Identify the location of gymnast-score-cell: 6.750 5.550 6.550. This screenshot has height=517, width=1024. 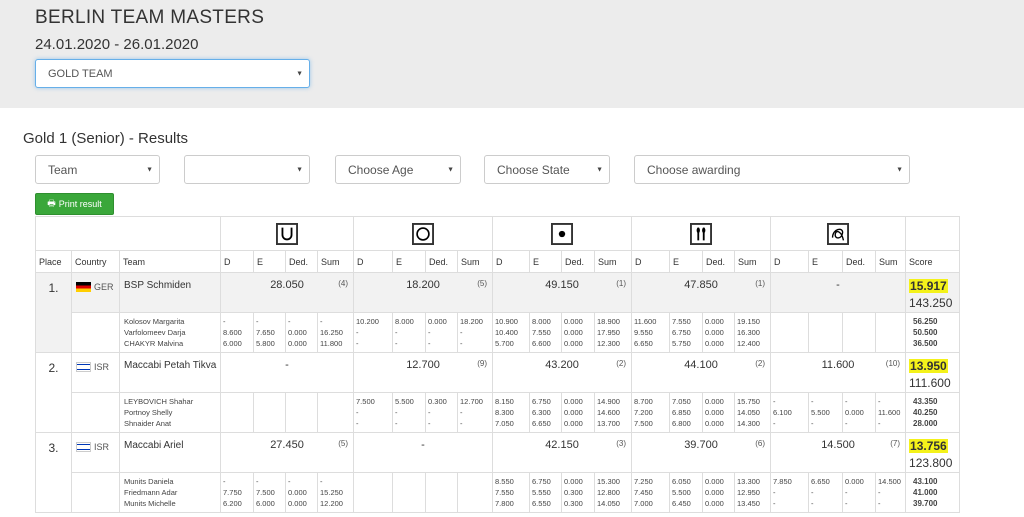
(546, 492).